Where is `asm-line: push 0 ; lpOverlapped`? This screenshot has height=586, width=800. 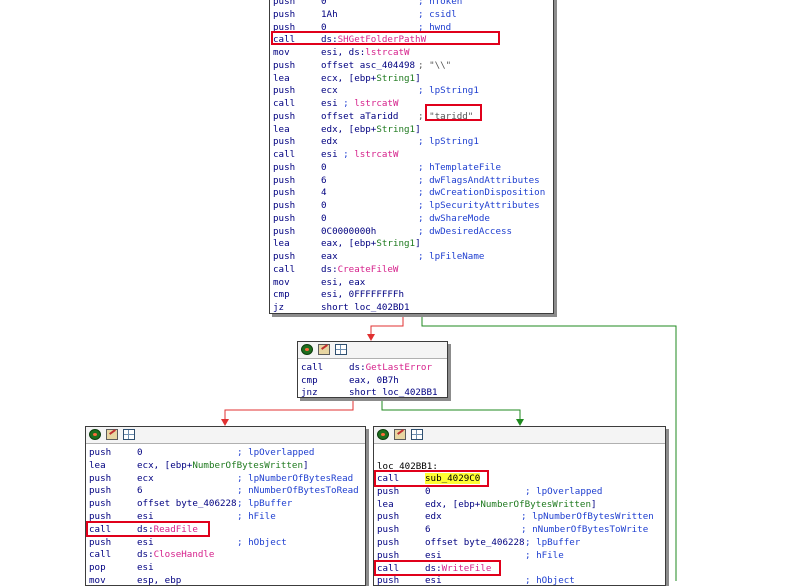 asm-line: push 0 ; lpOverlapped is located at coordinates (227, 452).